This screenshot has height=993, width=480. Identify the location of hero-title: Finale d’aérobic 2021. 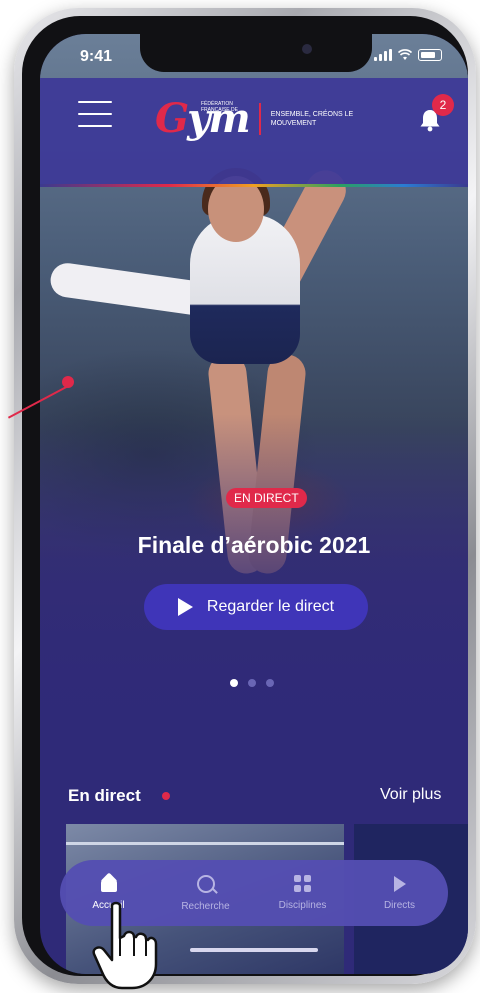
(254, 545).